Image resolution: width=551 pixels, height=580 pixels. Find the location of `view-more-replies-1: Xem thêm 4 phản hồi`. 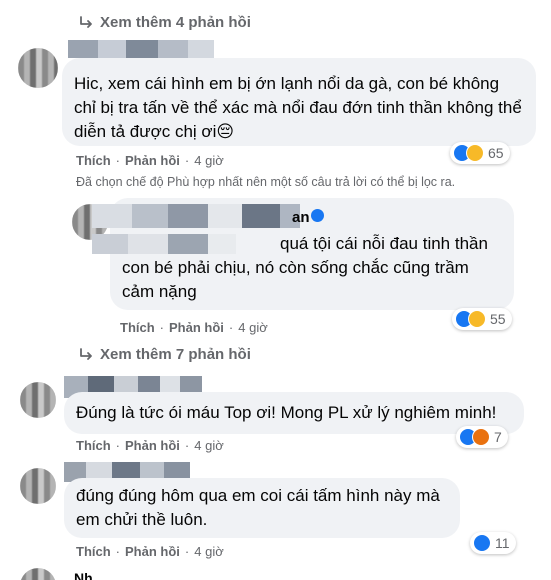

view-more-replies-1: Xem thêm 4 phản hồi is located at coordinates (164, 22).